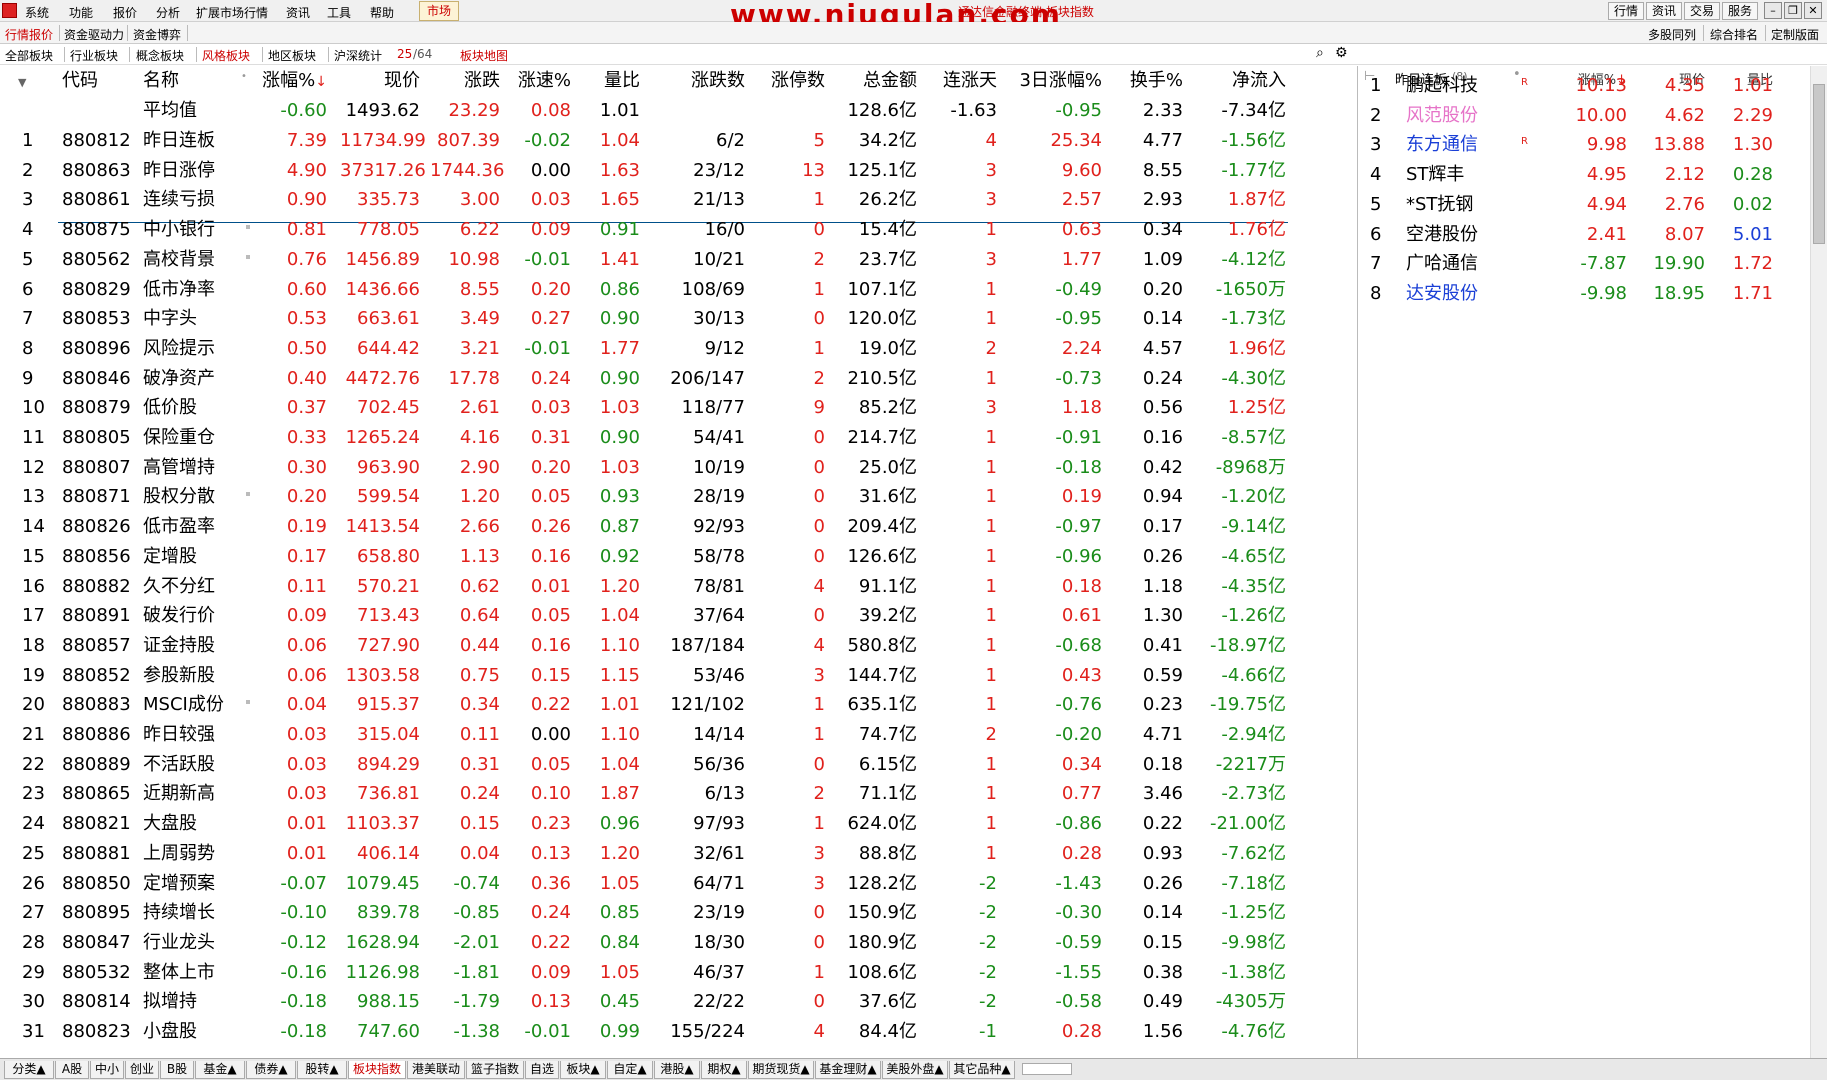 The image size is (1827, 1080). I want to click on minimize-icon: –, so click(1773, 10).